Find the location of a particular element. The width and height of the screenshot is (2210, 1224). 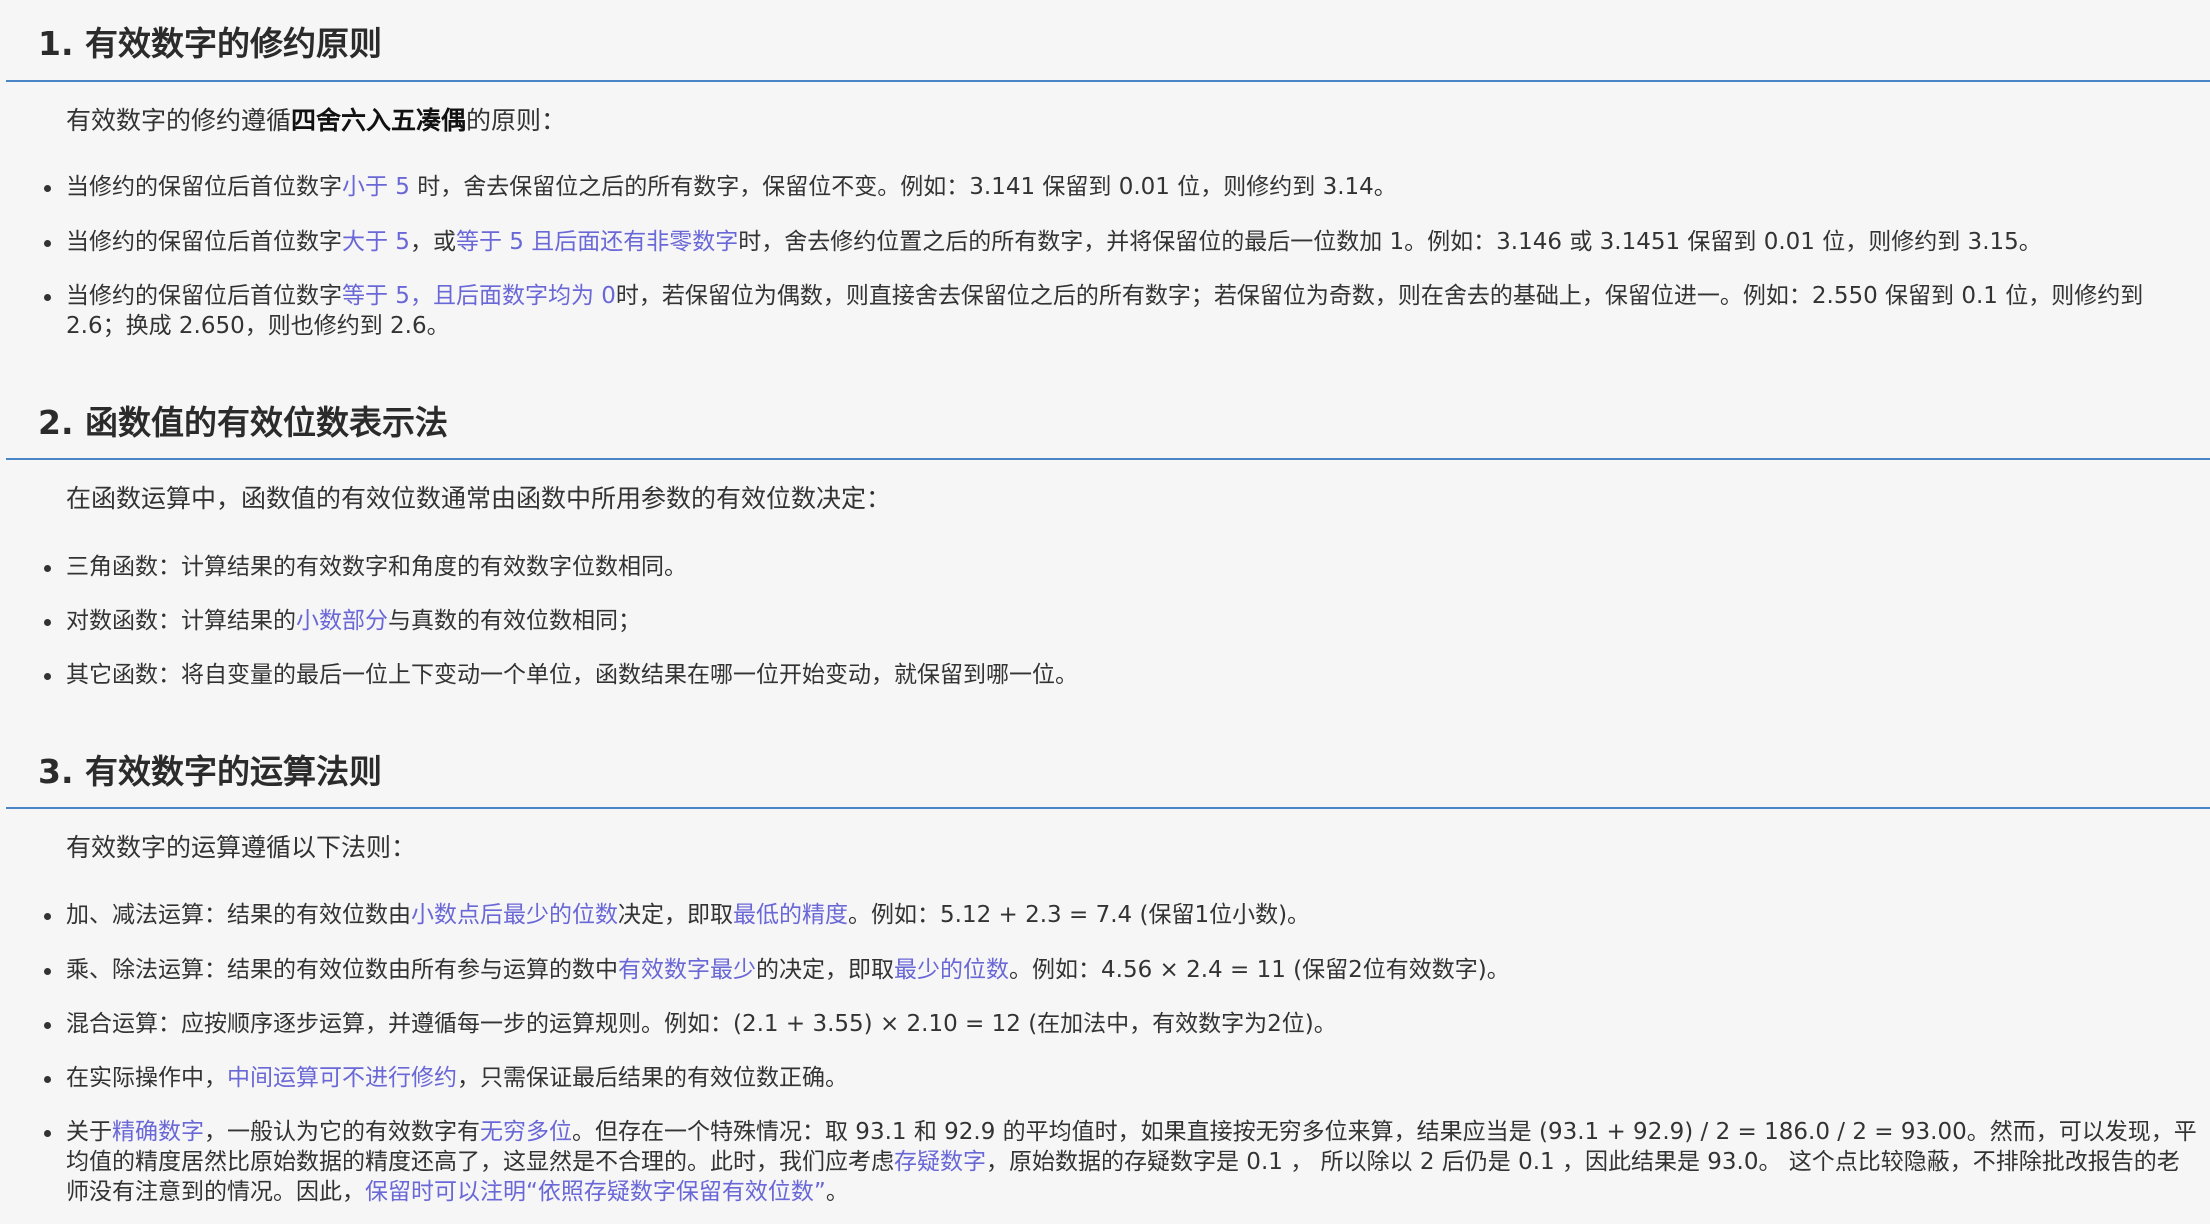

highlight-text: 小于 5 is located at coordinates (376, 187).